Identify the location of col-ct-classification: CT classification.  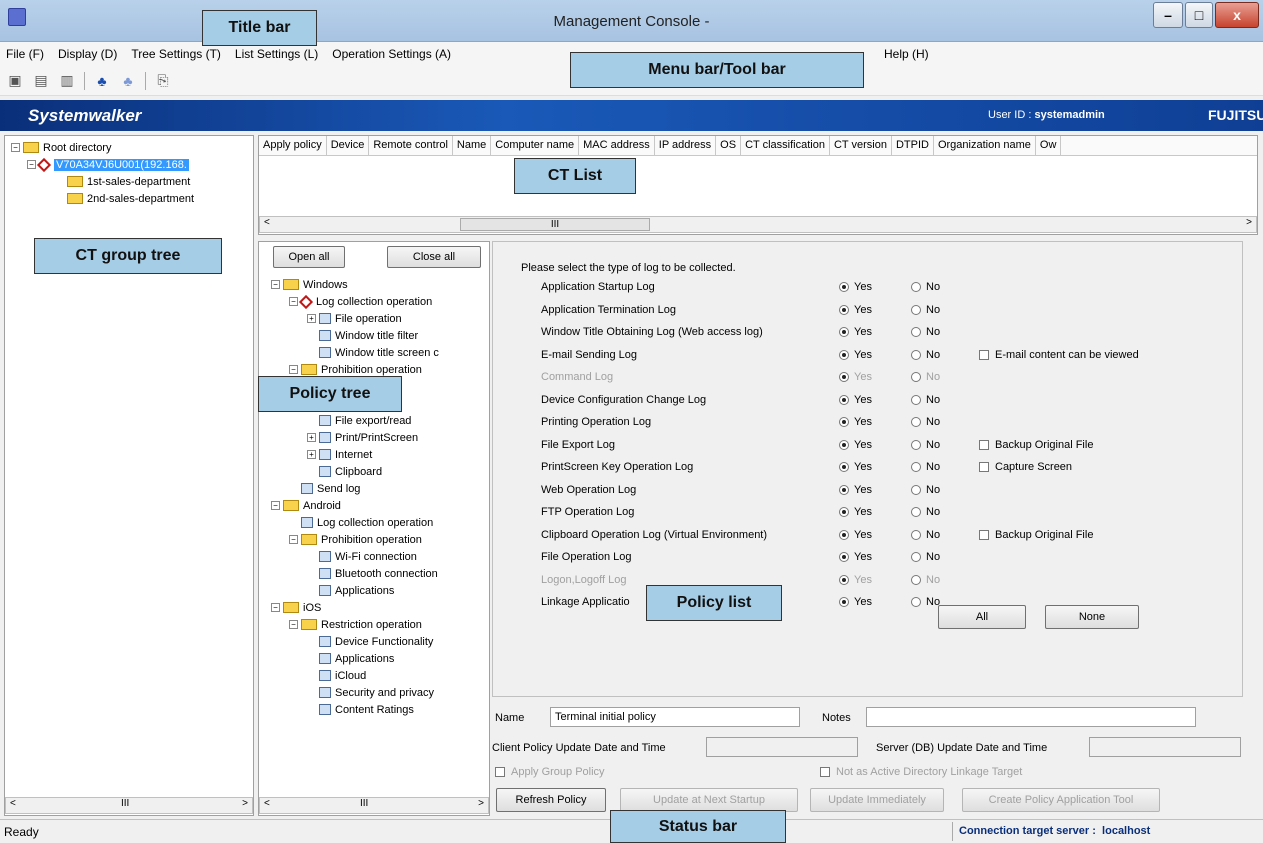
(785, 145).